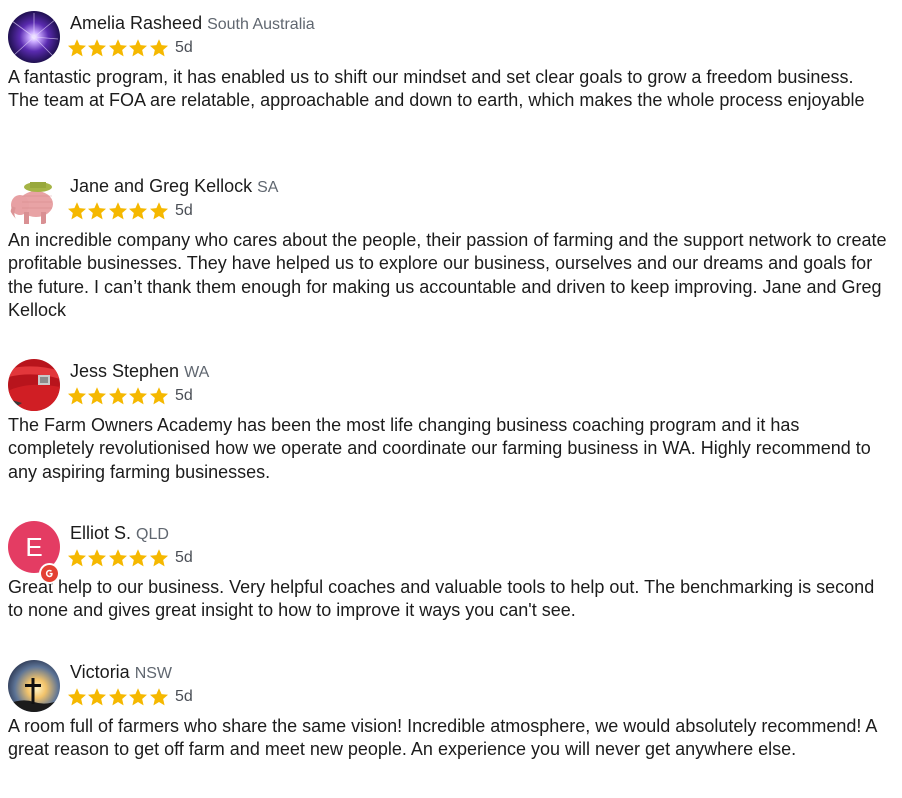 This screenshot has height=798, width=902. Describe the element at coordinates (136, 23) in the screenshot. I see `reviewer-name: Amelia Rasheed` at that location.